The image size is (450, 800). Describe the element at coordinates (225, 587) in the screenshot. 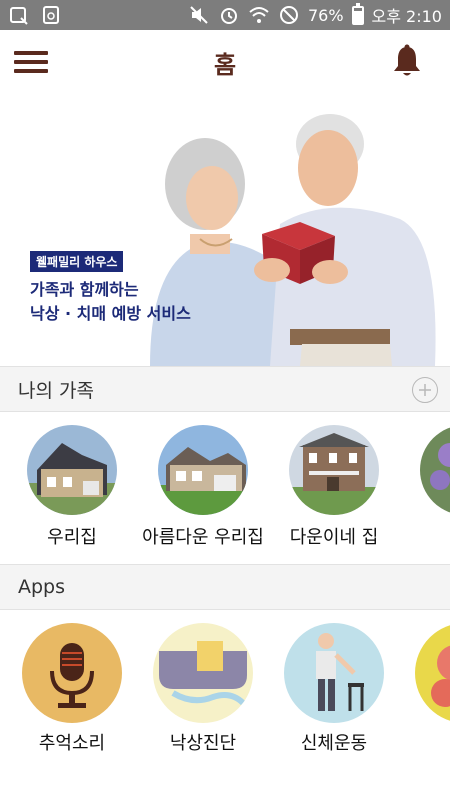

I see `apps-section-header: Apps` at that location.